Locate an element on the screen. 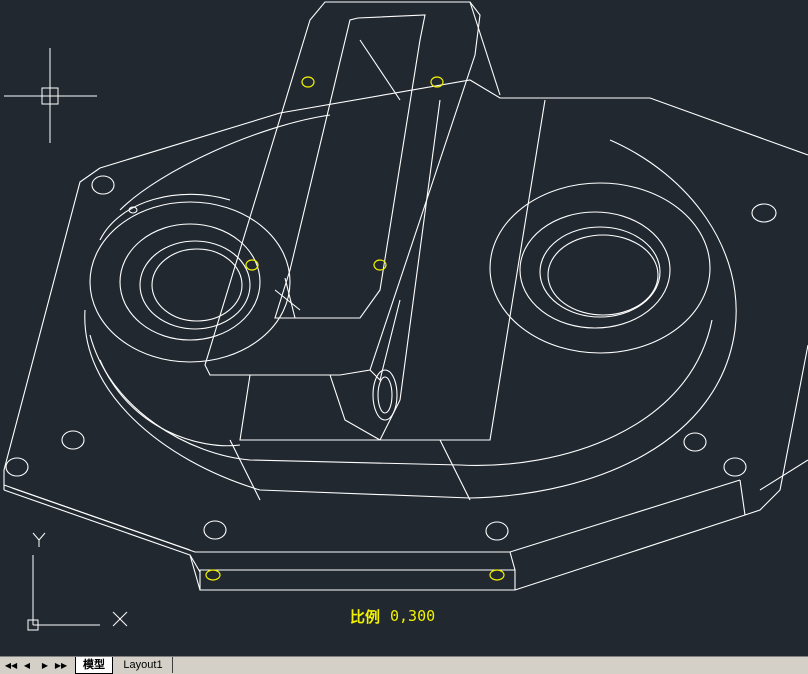 The height and width of the screenshot is (674, 808). first-tab-icon: ◀◀ is located at coordinates (11, 665).